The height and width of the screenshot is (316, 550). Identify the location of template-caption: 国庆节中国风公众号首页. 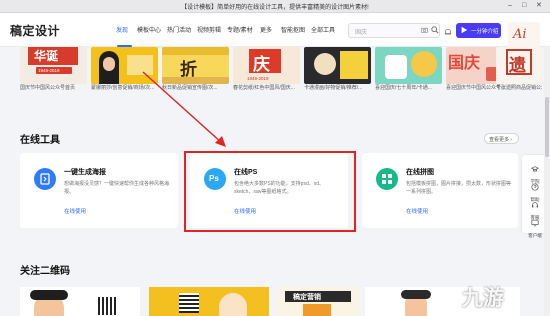
(53, 87).